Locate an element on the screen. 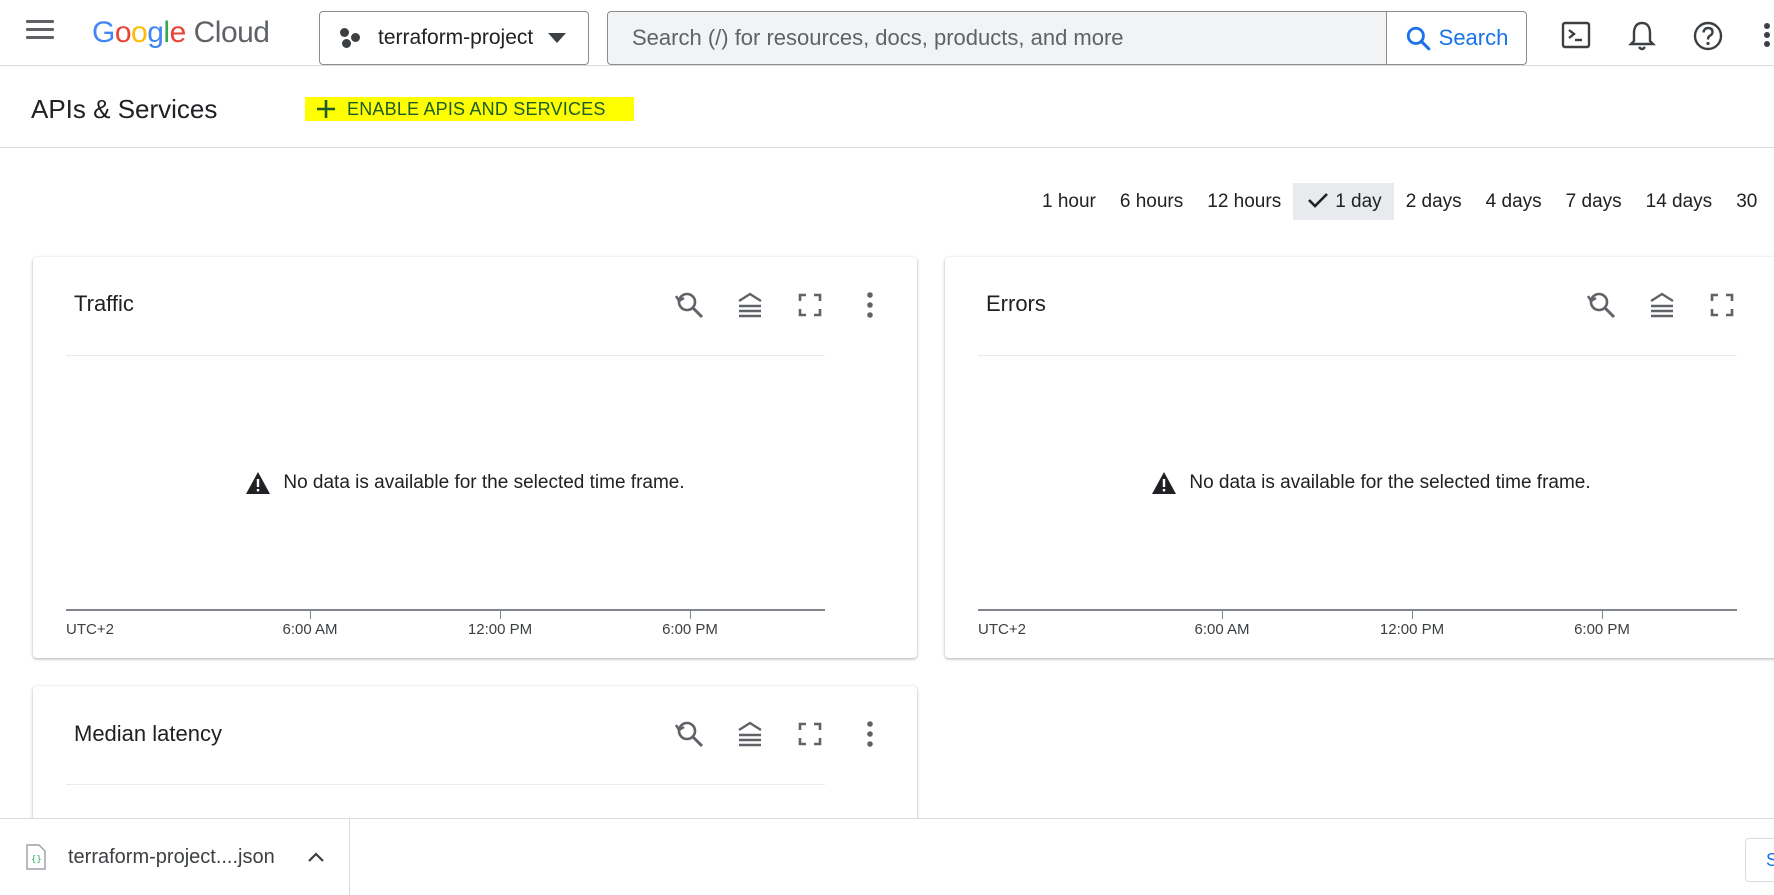 This screenshot has width=1774, height=895. download-file-name: terraform-project....json is located at coordinates (171, 856).